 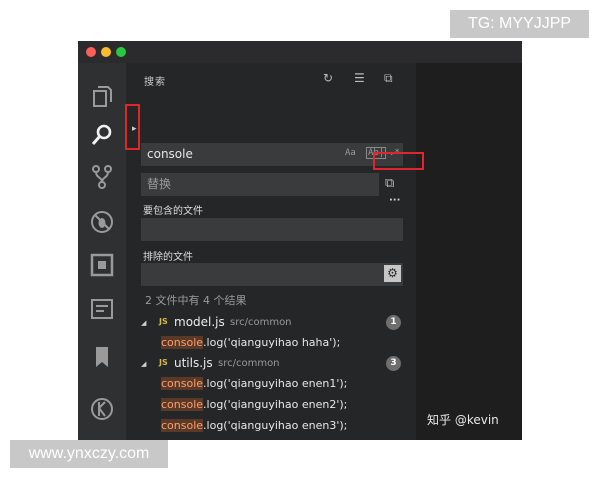 What do you see at coordinates (393, 322) in the screenshot?
I see `match-count-badge: 1` at bounding box center [393, 322].